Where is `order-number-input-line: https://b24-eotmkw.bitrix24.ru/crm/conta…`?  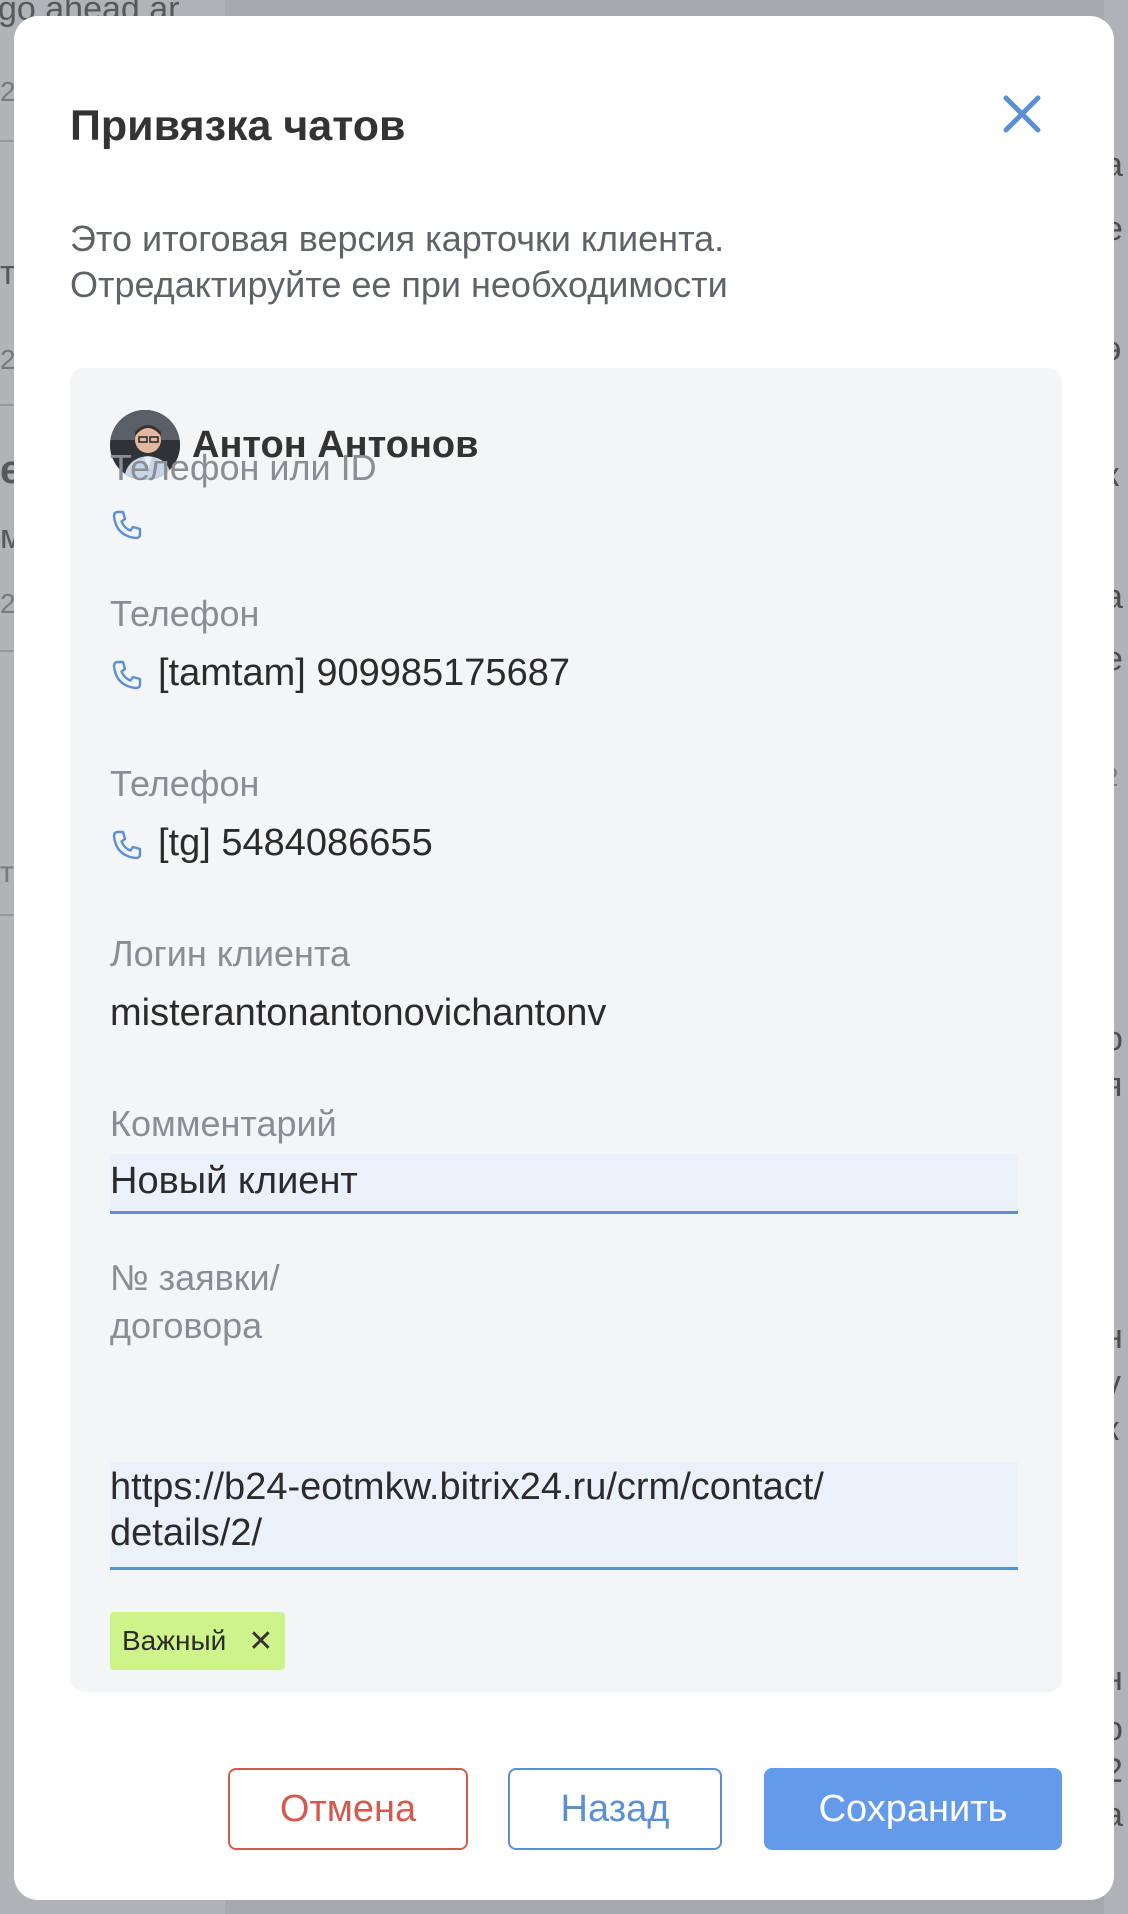 order-number-input-line: https://b24-eotmkw.bitrix24.ru/crm/conta… is located at coordinates (467, 1487).